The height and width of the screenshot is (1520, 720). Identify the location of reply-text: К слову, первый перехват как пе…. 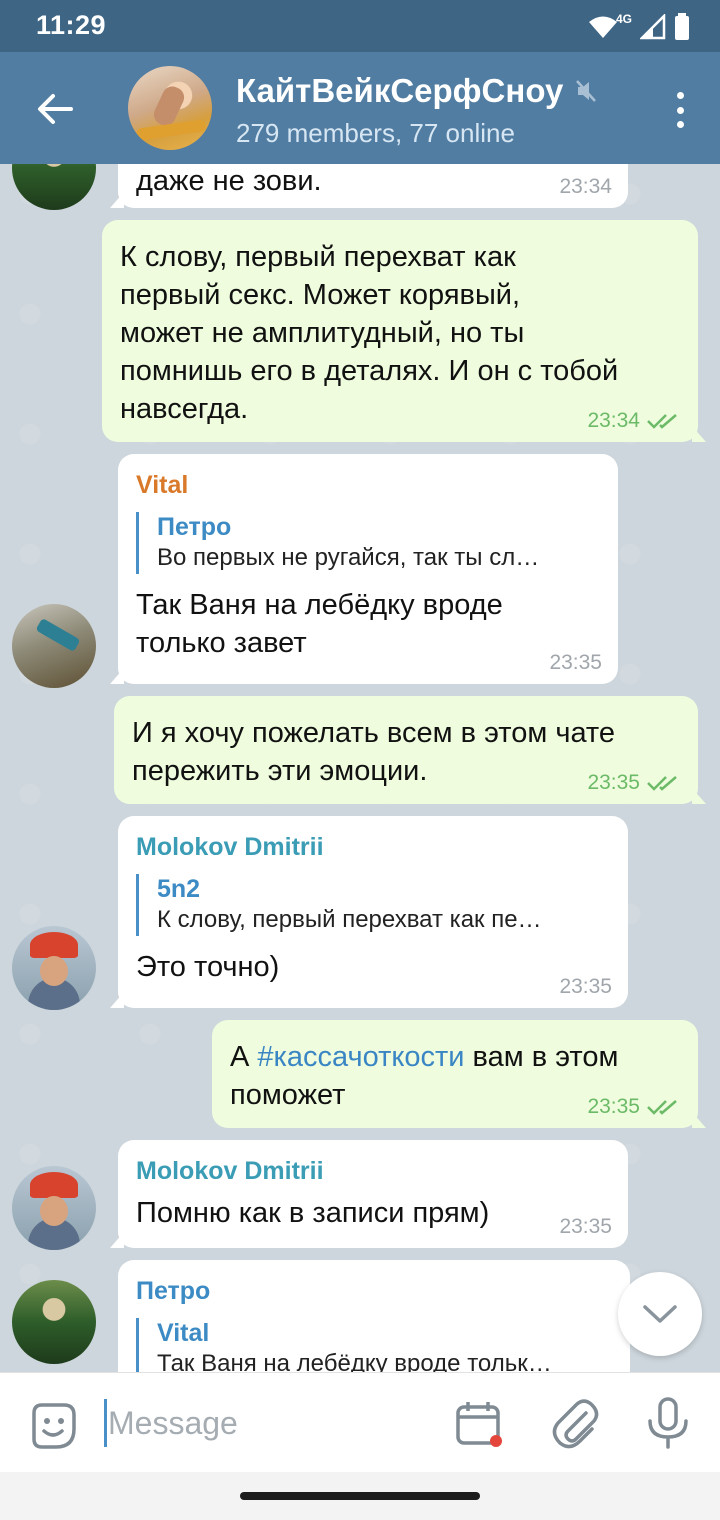
(349, 919).